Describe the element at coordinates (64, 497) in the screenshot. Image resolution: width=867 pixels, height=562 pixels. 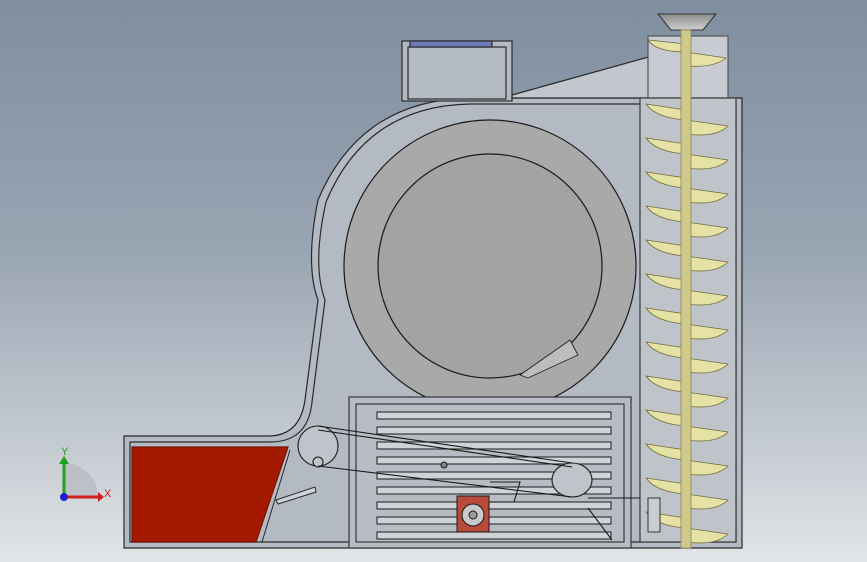
I see `triad-origin` at that location.